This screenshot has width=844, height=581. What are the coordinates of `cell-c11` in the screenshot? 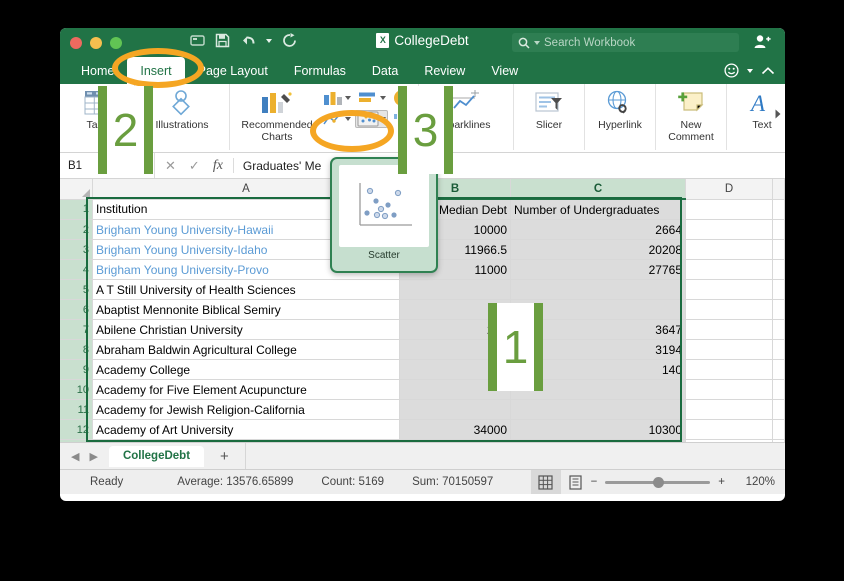 It's located at (598, 409).